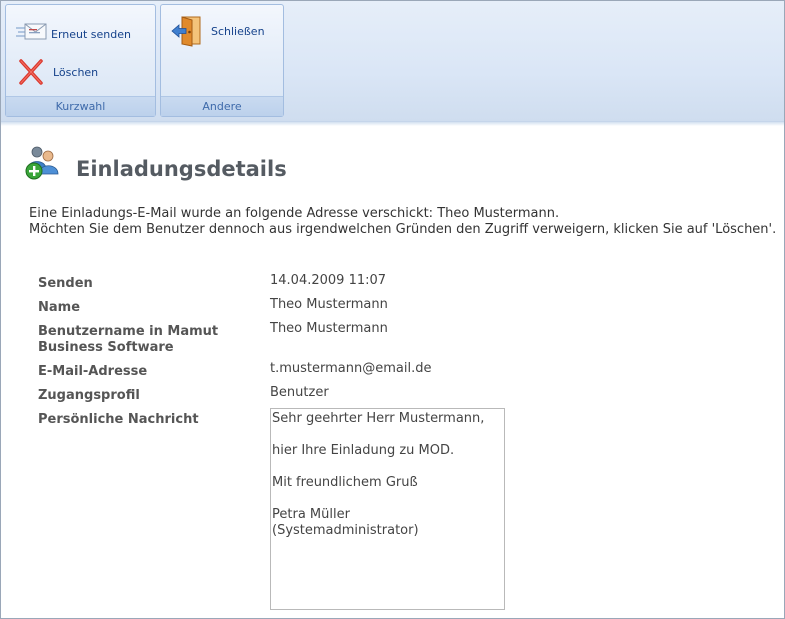 The image size is (785, 619). What do you see at coordinates (91, 34) in the screenshot?
I see `resend-label: Erneut senden` at bounding box center [91, 34].